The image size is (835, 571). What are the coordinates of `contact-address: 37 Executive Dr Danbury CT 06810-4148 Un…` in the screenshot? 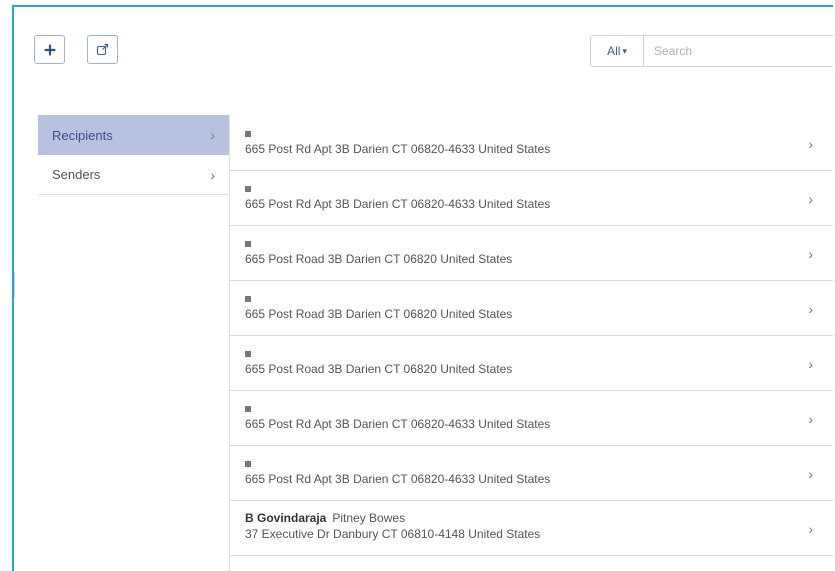 It's located at (393, 534).